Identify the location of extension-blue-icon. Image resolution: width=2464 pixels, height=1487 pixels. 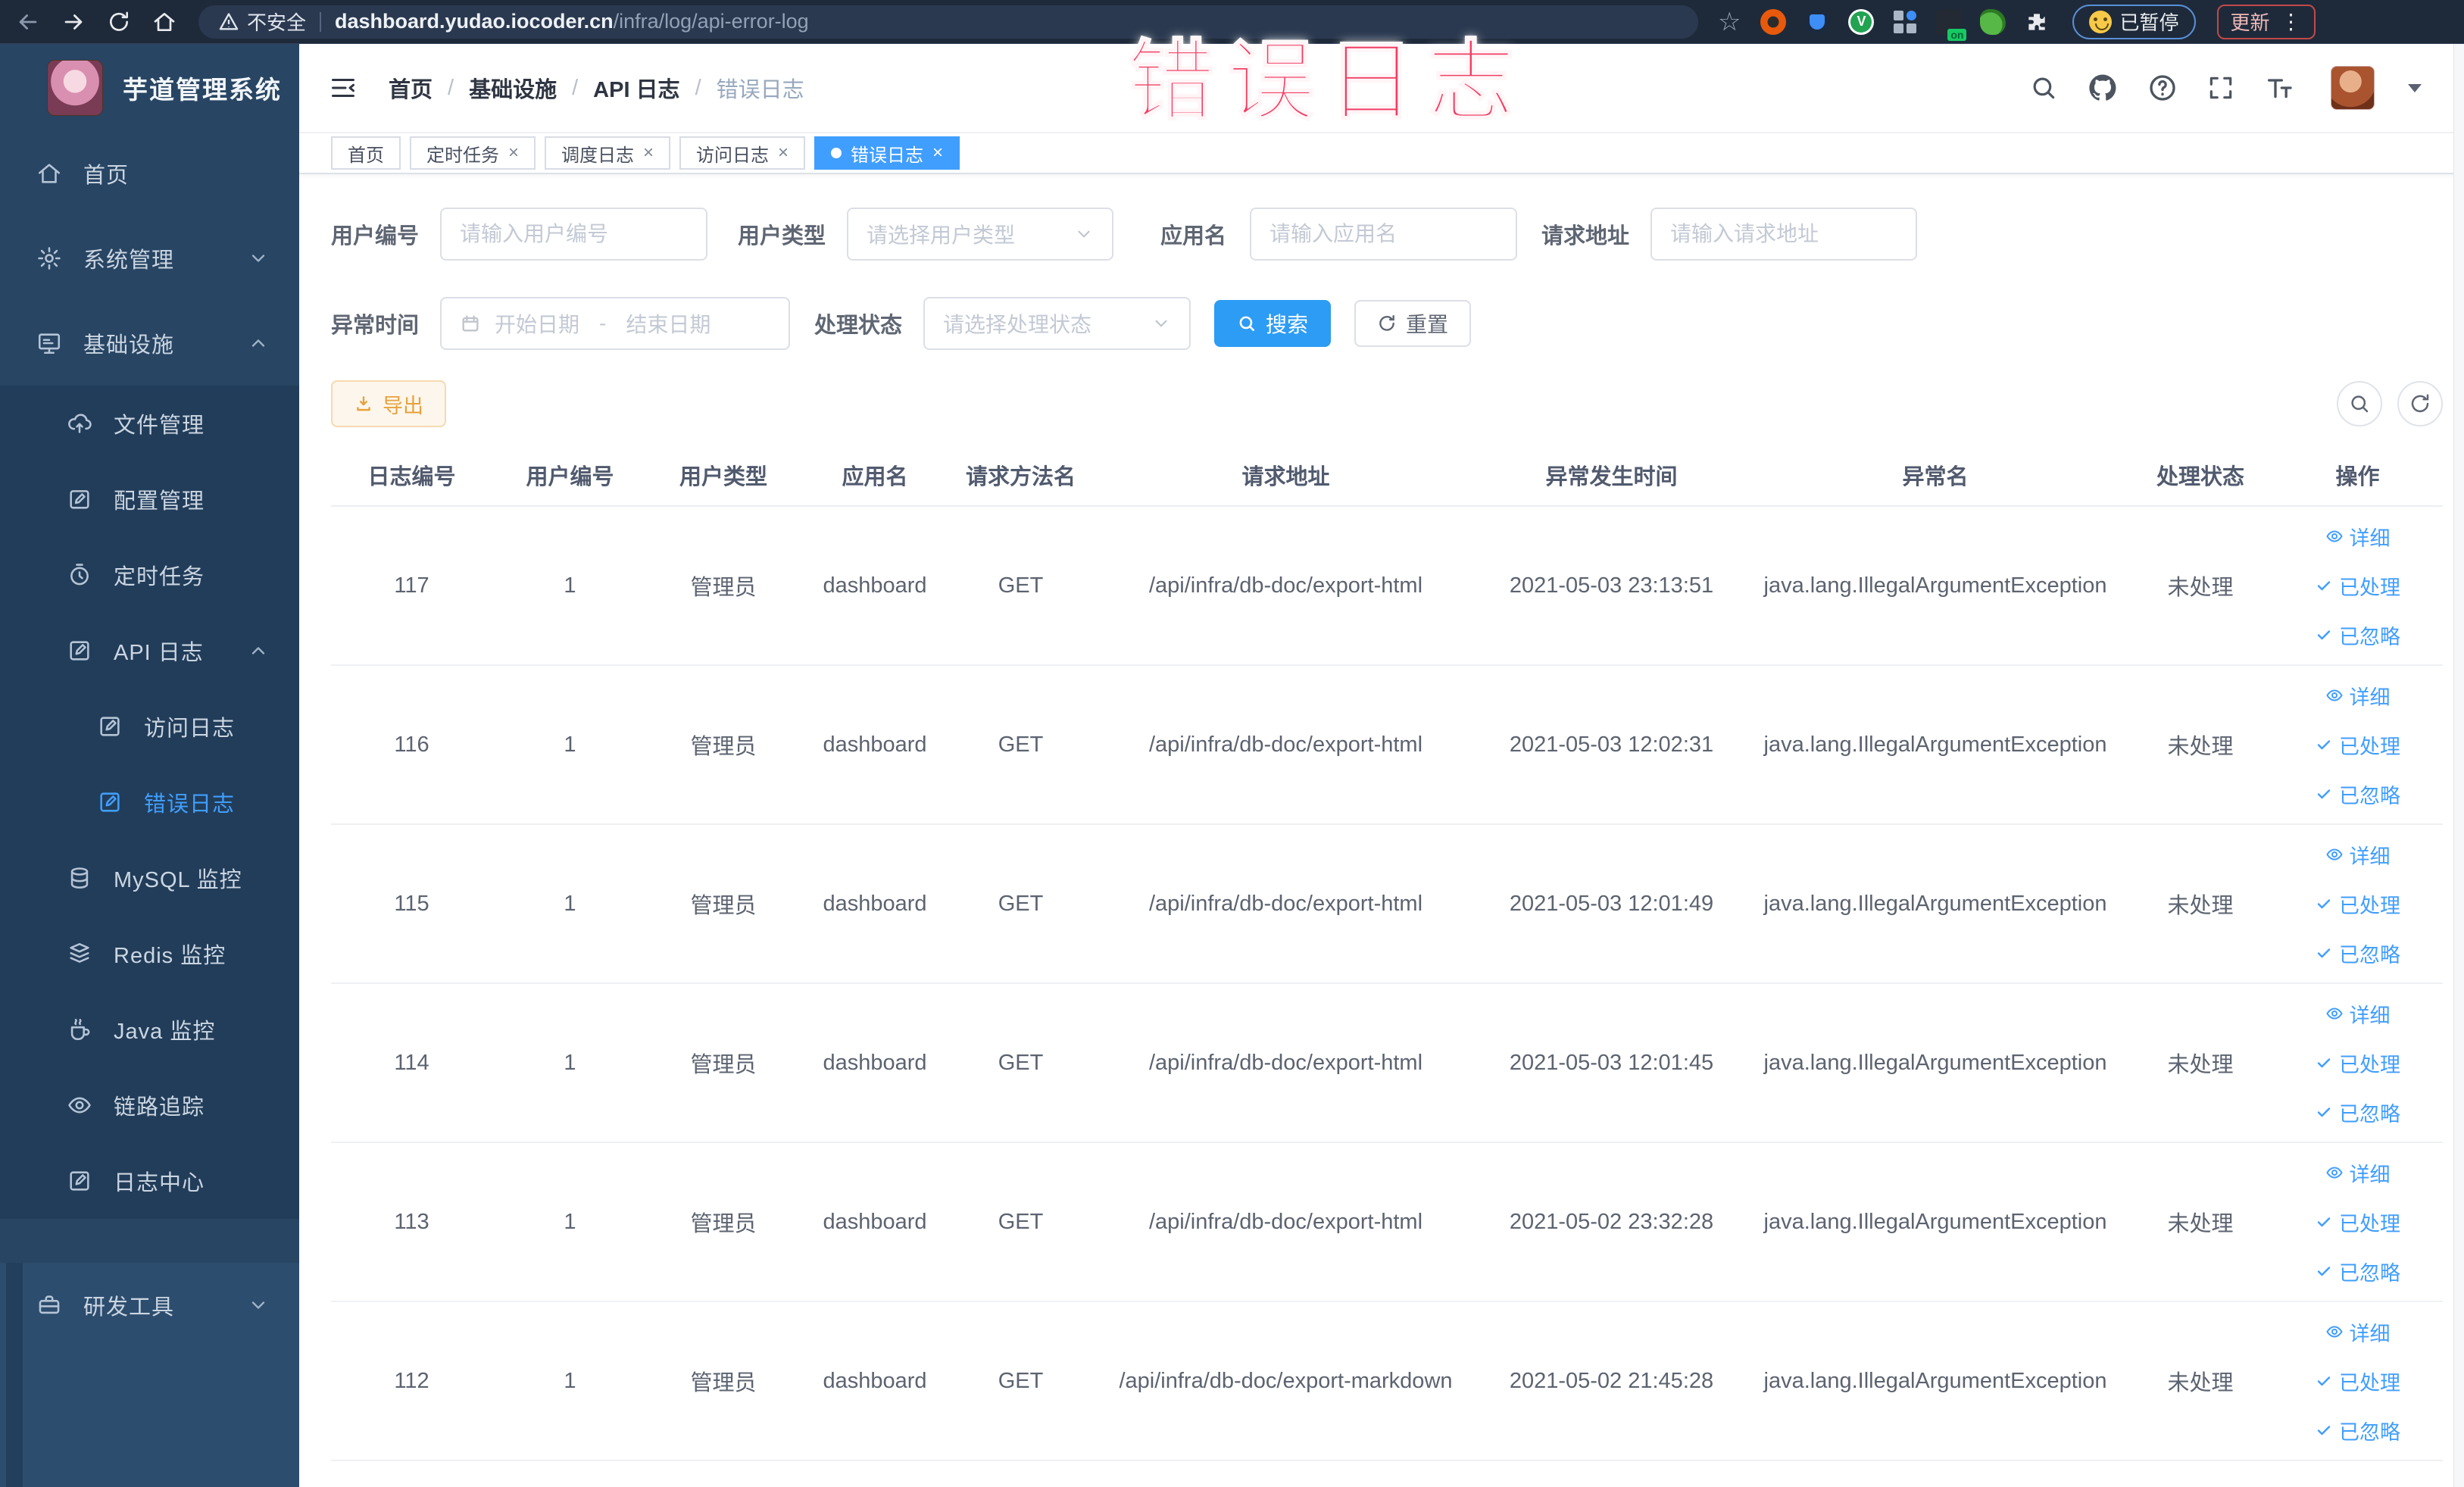
(1817, 21).